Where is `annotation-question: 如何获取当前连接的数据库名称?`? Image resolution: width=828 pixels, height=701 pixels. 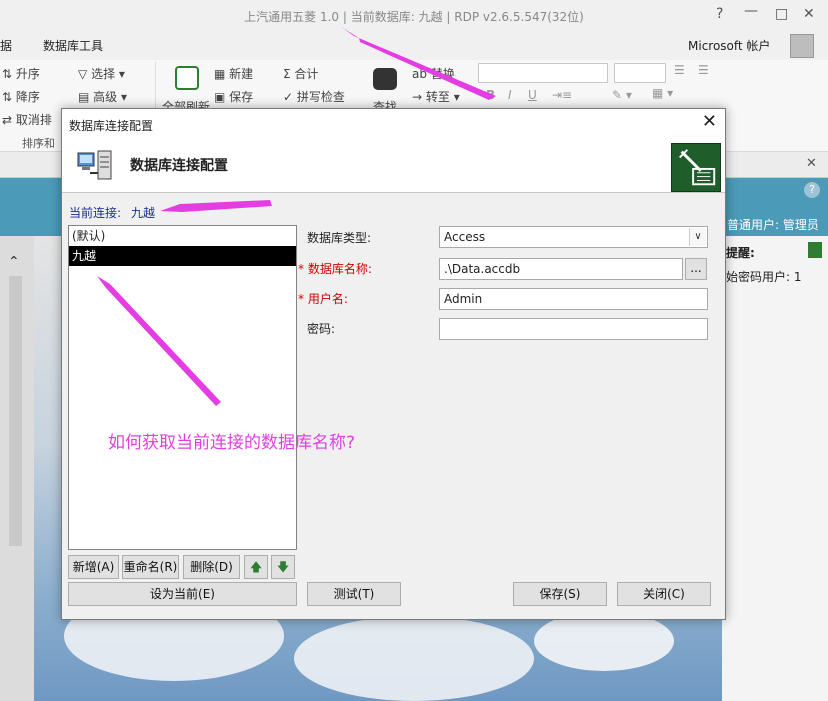 annotation-question: 如何获取当前连接的数据库名称? is located at coordinates (232, 443).